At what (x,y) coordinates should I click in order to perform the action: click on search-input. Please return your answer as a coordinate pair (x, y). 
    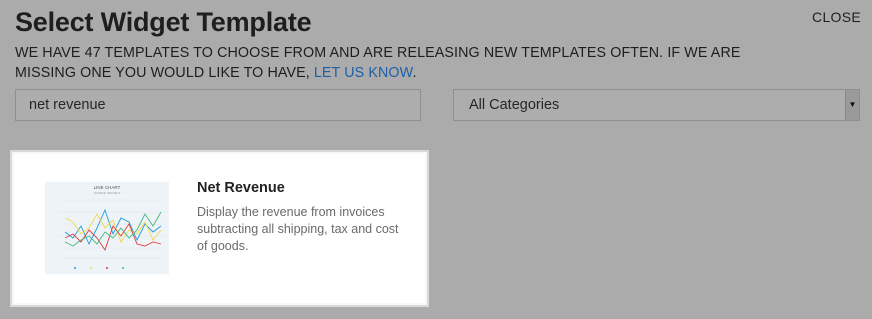
    Looking at the image, I should click on (218, 105).